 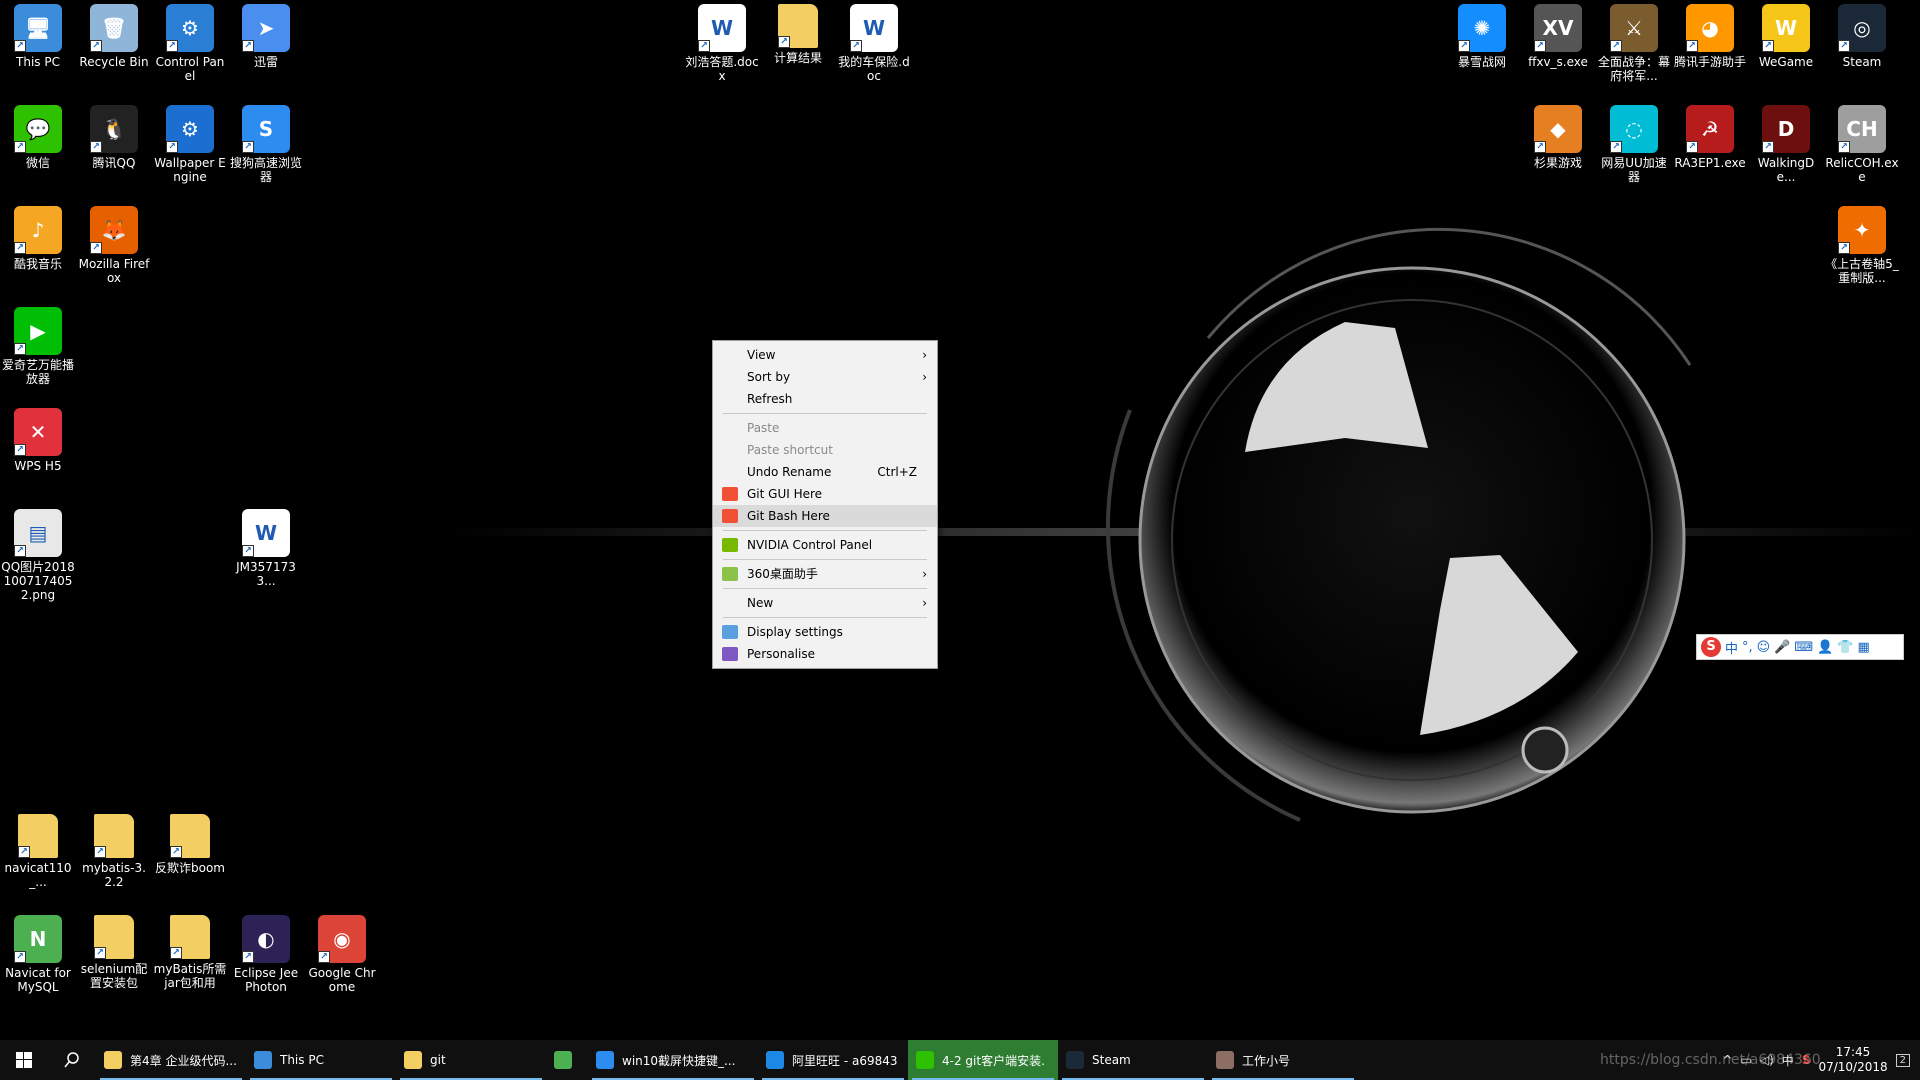 What do you see at coordinates (833, 1060) in the screenshot?
I see `taskbar-item: 阿里旺旺 - a69843` at bounding box center [833, 1060].